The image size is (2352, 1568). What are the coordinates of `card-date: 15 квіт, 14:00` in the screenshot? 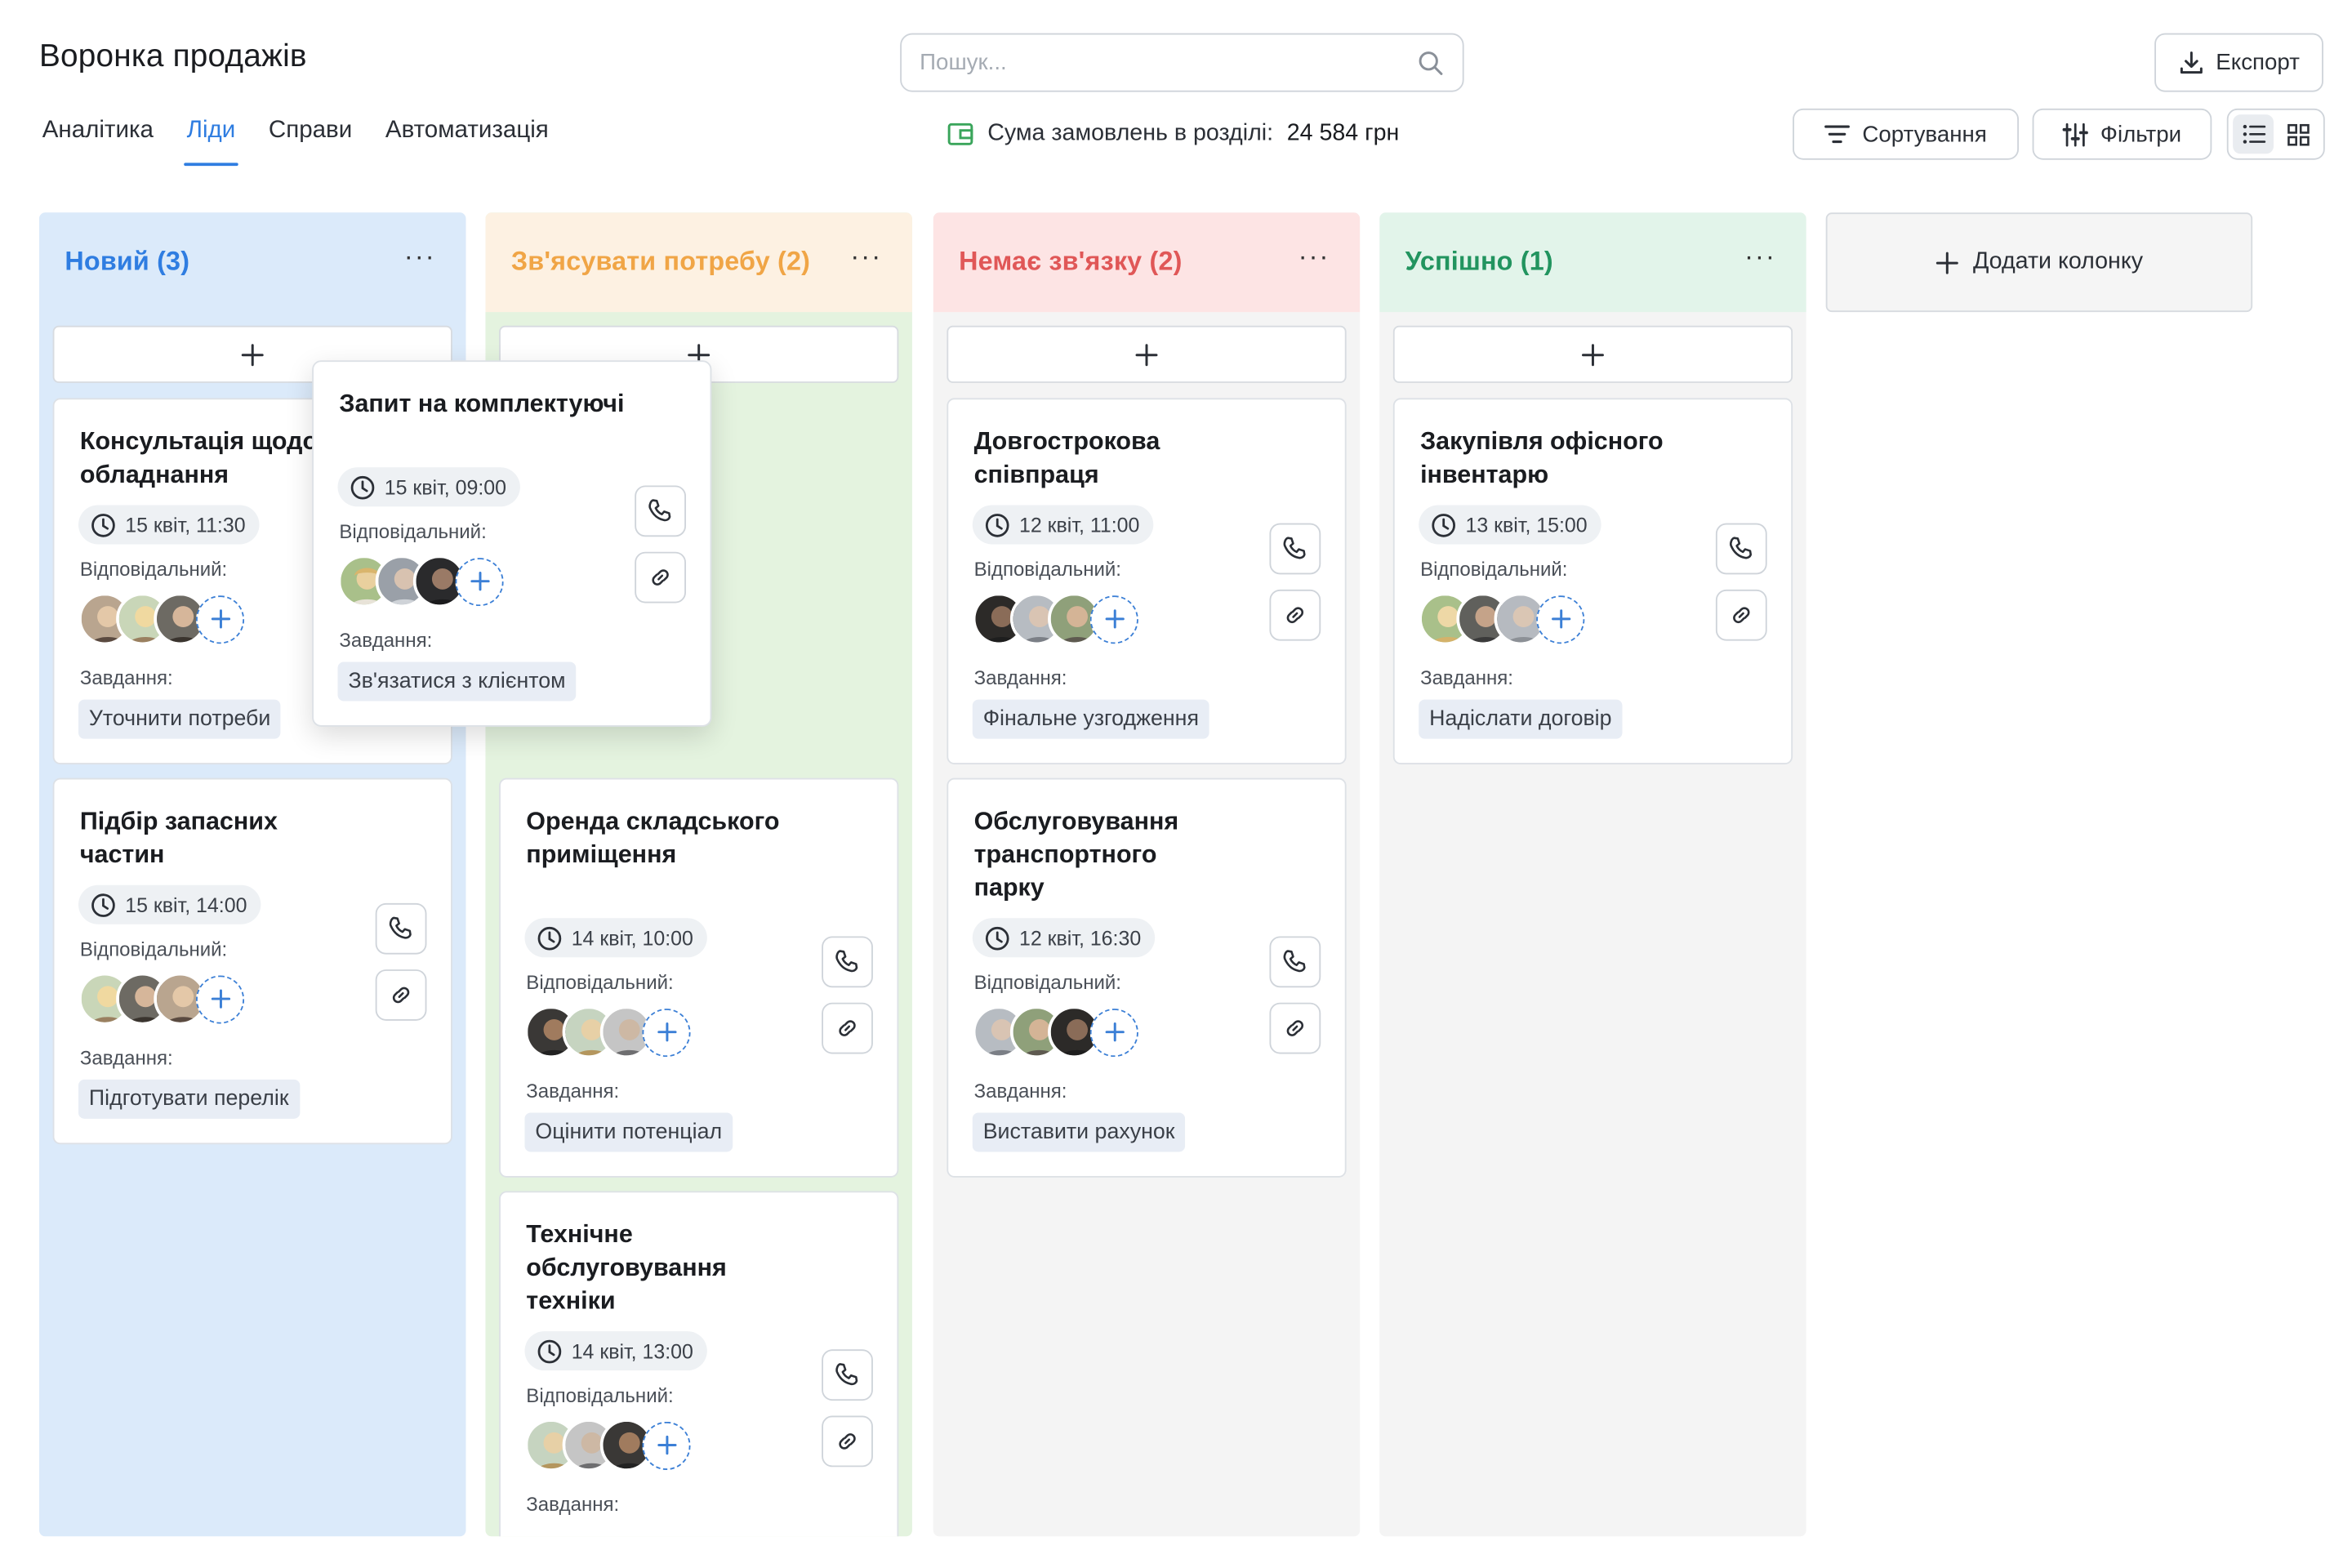 It's located at (169, 904).